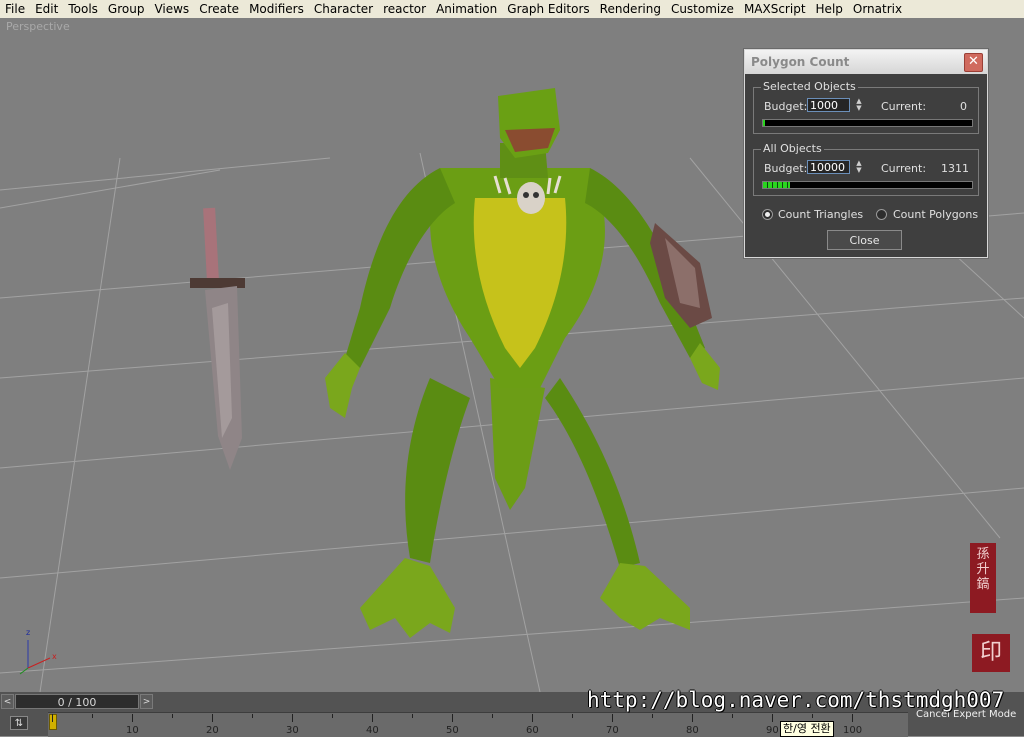 The image size is (1024, 737). Describe the element at coordinates (702, 9) in the screenshot. I see `menu-customize: Customize` at that location.